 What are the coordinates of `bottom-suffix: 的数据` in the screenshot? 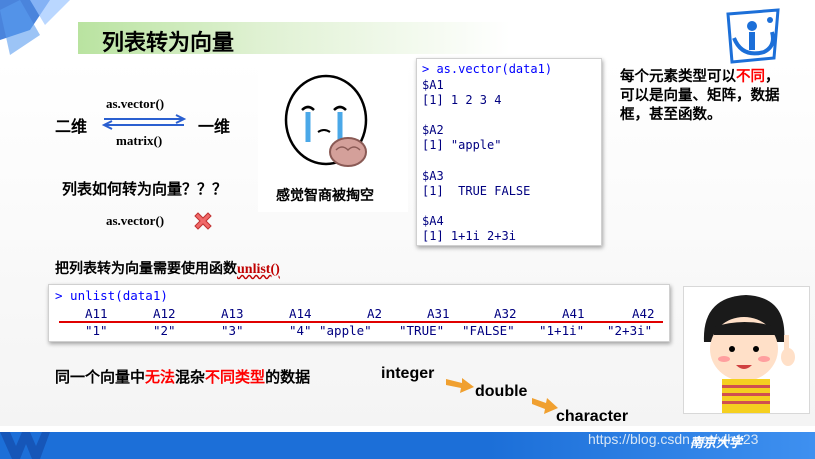 It's located at (288, 377).